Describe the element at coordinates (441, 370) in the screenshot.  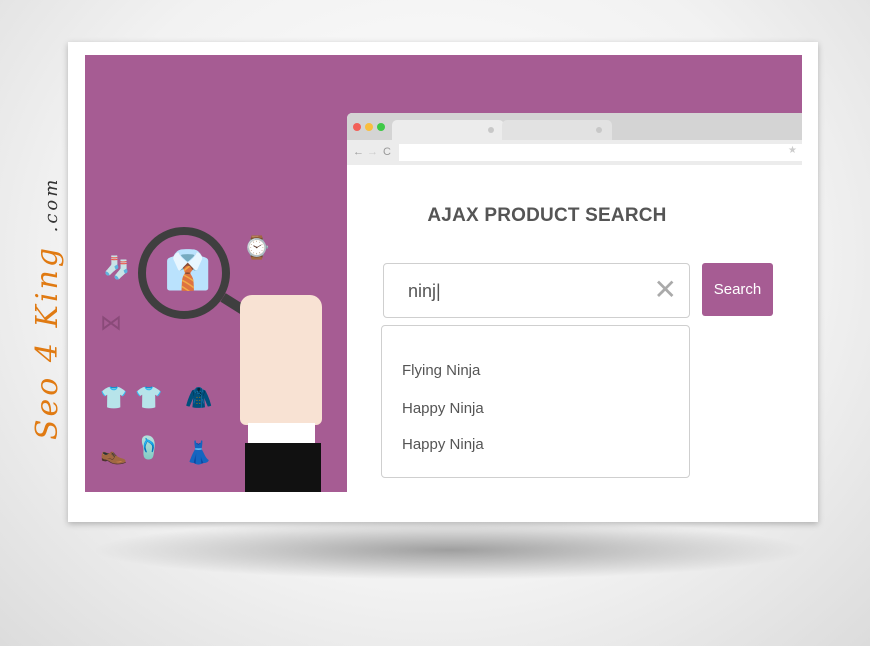
I see `suggestion-item: Flying Ninja` at that location.